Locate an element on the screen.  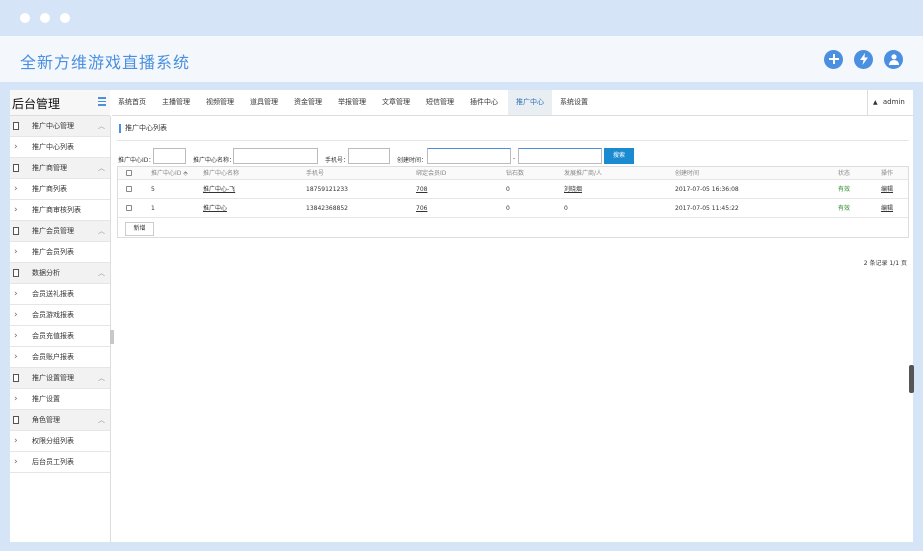
cell-id: 5 is located at coordinates (153, 189).